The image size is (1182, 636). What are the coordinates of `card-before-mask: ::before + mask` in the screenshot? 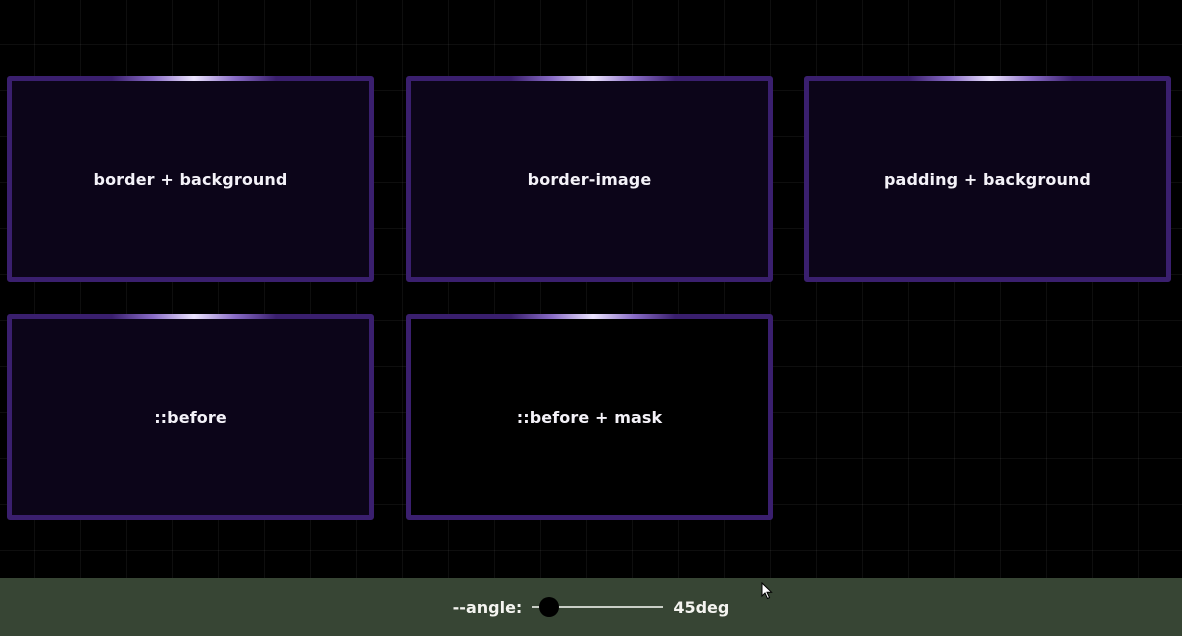 It's located at (589, 417).